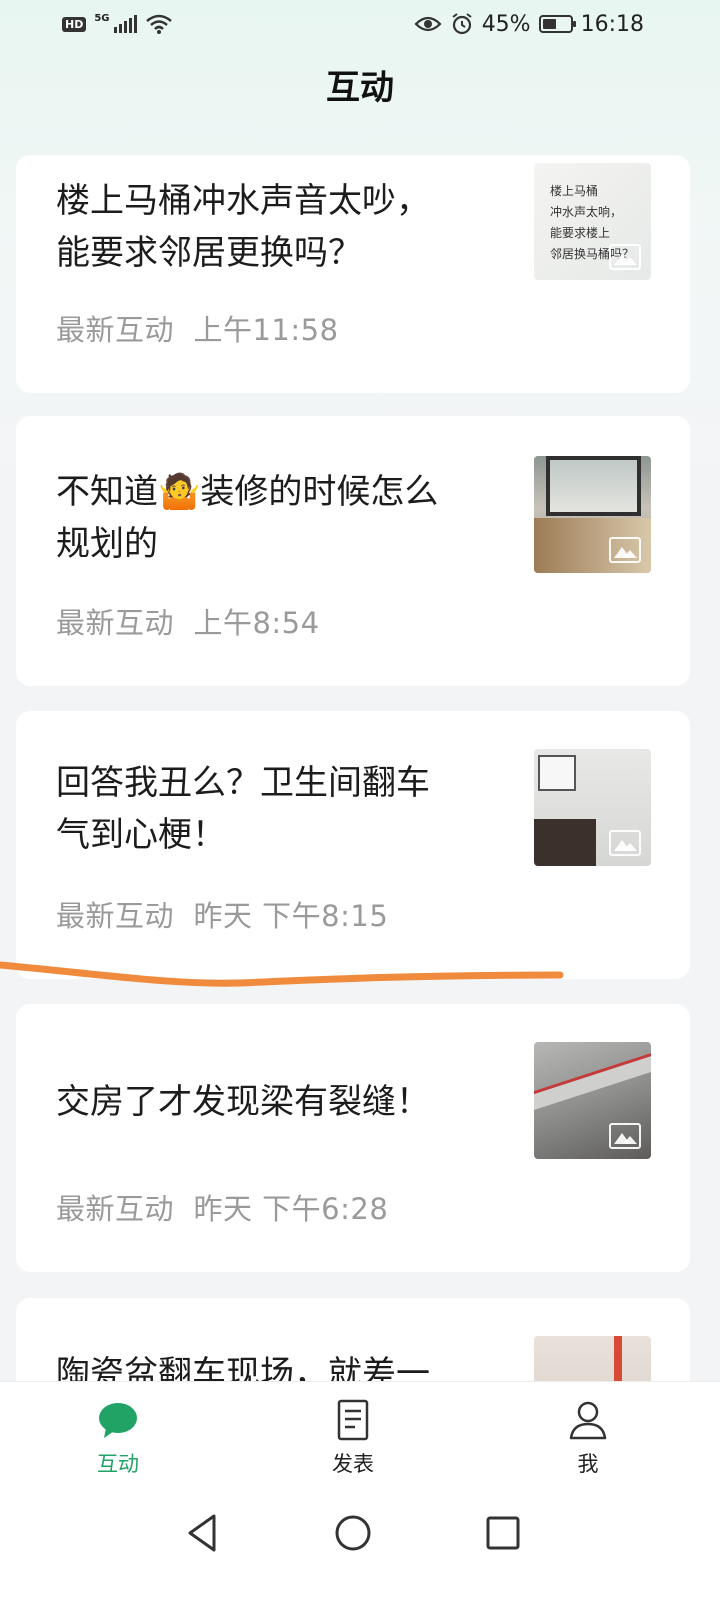 Image resolution: width=720 pixels, height=1600 pixels. I want to click on post-time: 昨天 下午8:15, so click(291, 916).